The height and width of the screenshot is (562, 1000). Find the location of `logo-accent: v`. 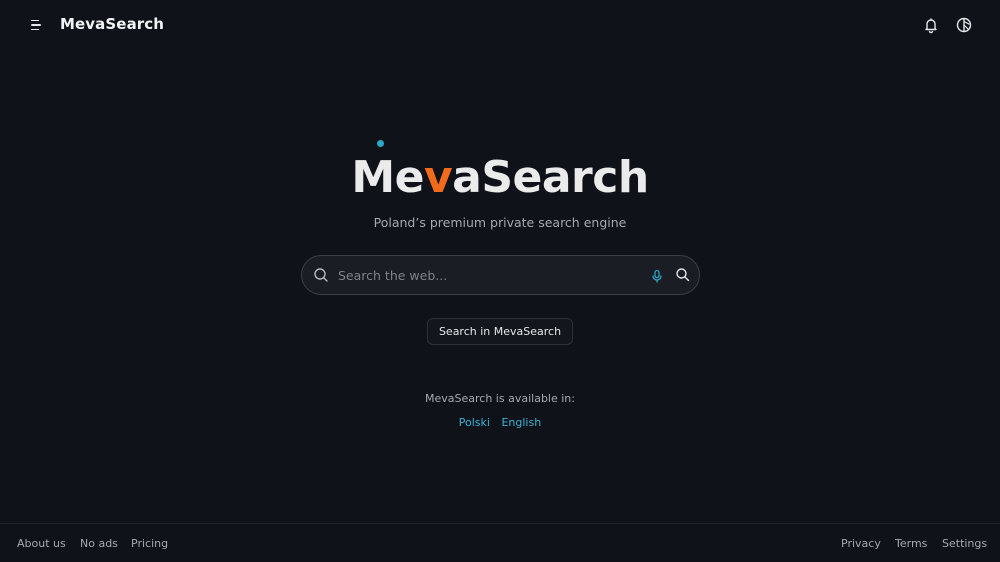

logo-accent: v is located at coordinates (438, 177).